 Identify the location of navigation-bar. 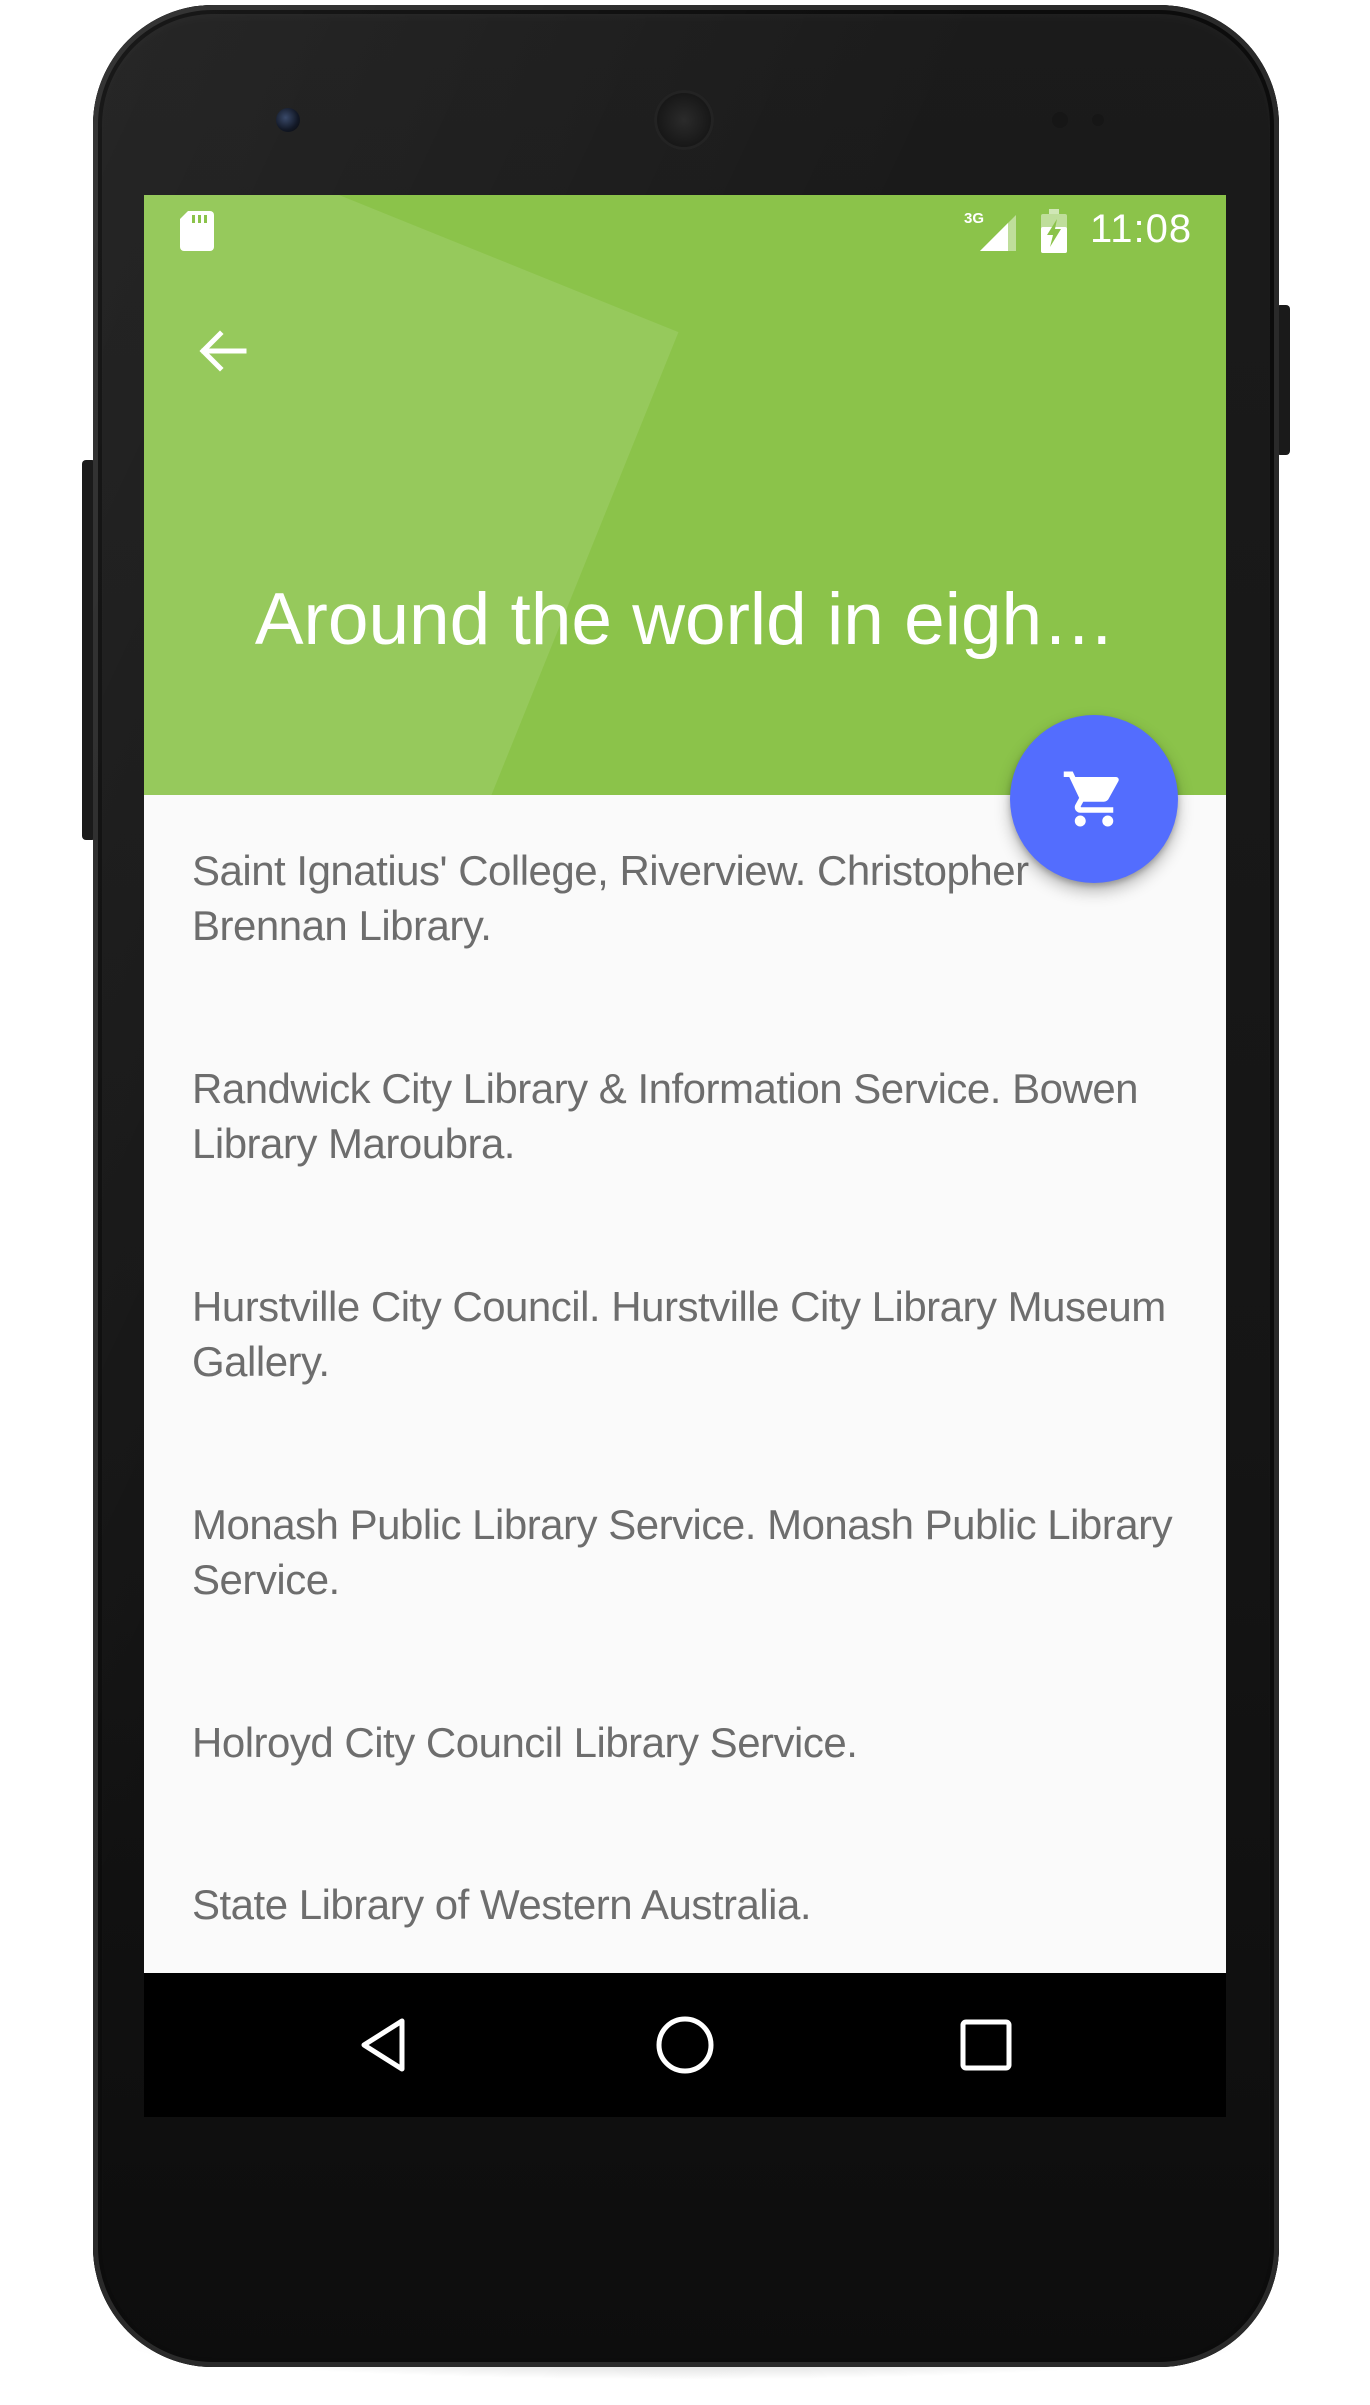
(685, 2045).